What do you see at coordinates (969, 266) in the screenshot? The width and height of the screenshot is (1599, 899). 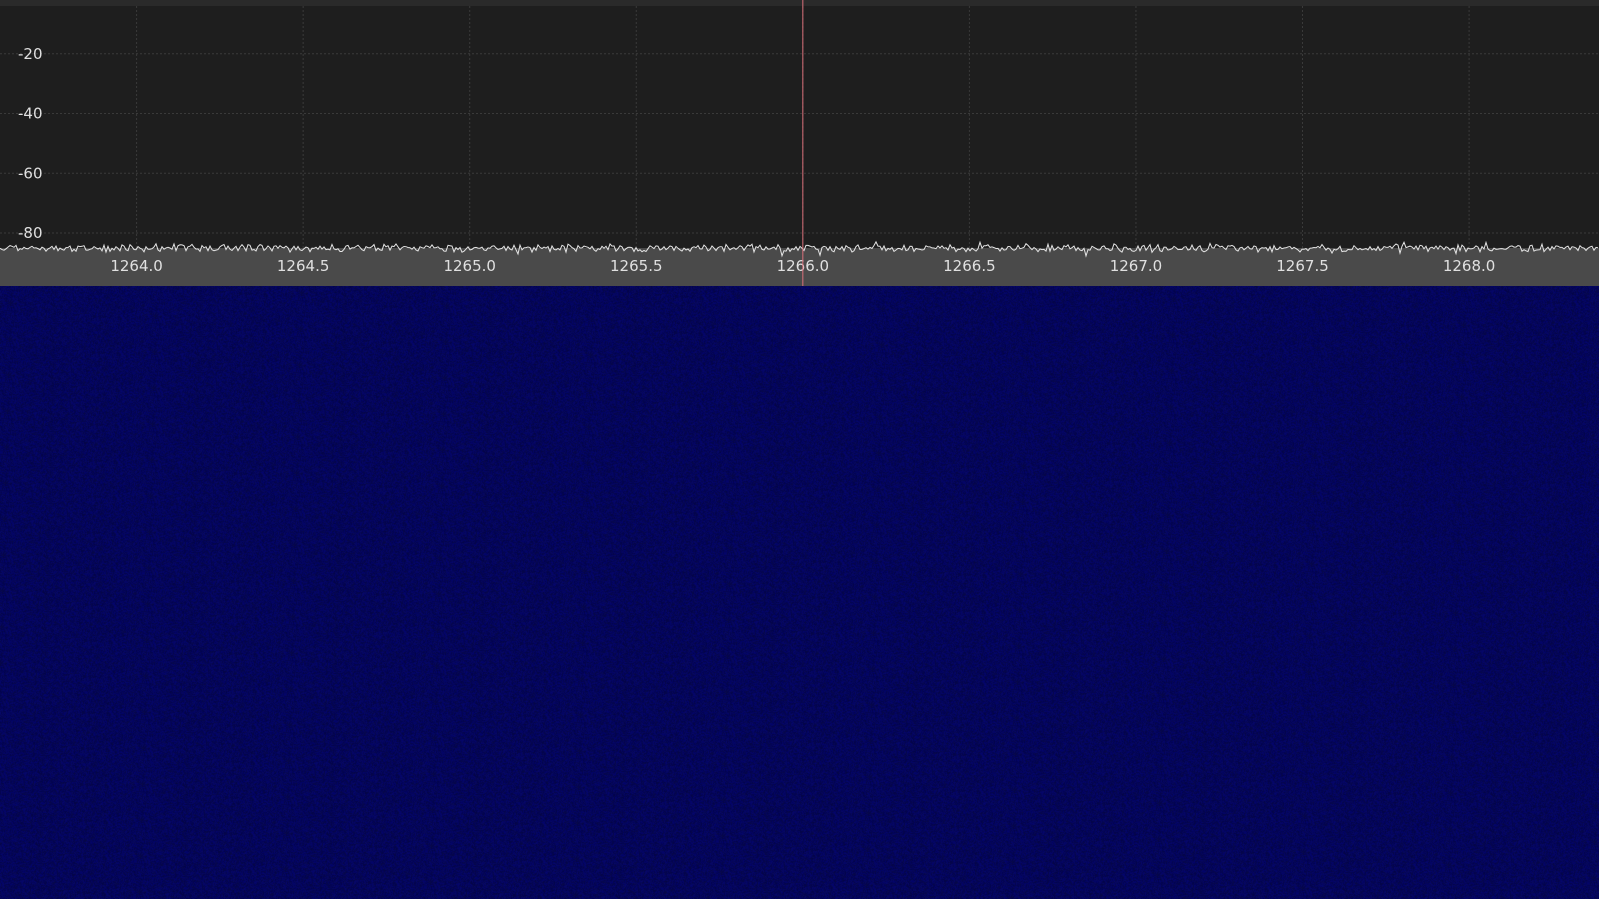 I see `frequency-tick-label: 1266.5` at bounding box center [969, 266].